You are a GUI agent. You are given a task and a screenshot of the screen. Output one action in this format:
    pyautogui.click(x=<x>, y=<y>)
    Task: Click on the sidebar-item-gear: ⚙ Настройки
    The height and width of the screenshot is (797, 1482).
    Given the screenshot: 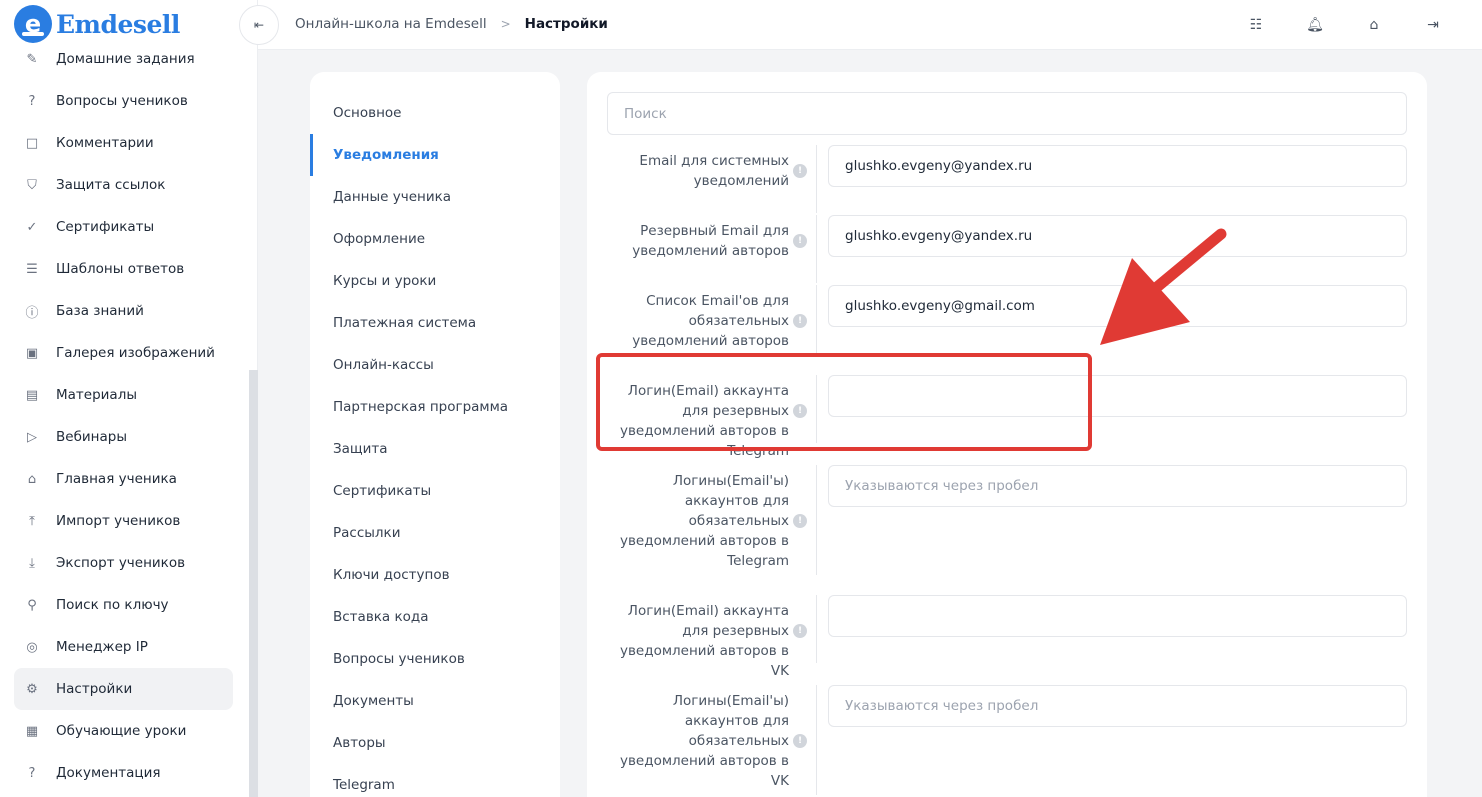 What is the action you would take?
    pyautogui.click(x=123, y=689)
    